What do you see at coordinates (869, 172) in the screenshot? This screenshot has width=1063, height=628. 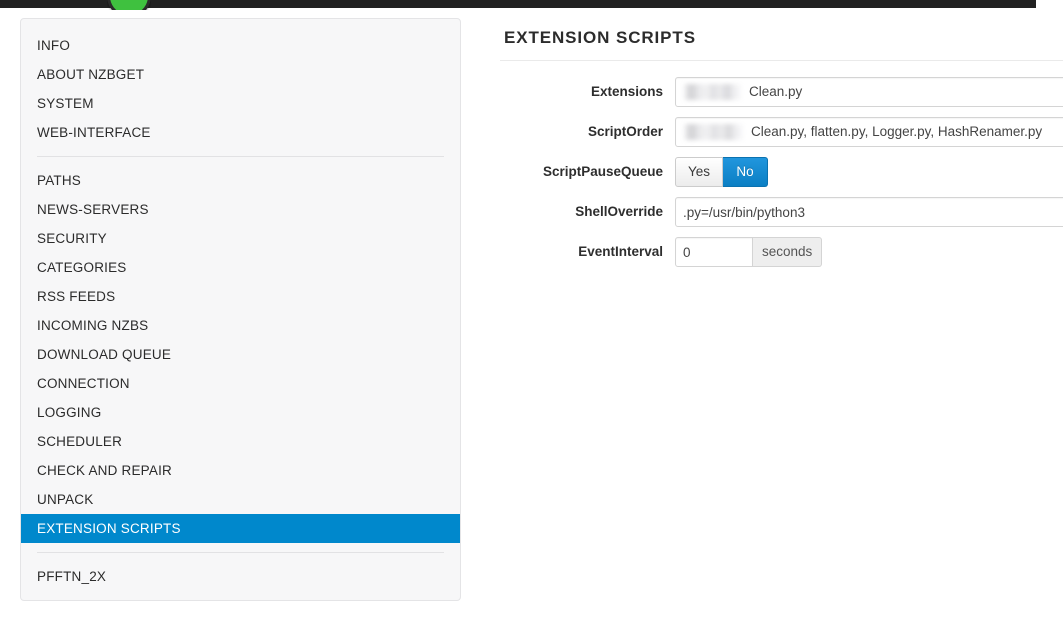 I see `control-script-pause-queue: Yes No` at bounding box center [869, 172].